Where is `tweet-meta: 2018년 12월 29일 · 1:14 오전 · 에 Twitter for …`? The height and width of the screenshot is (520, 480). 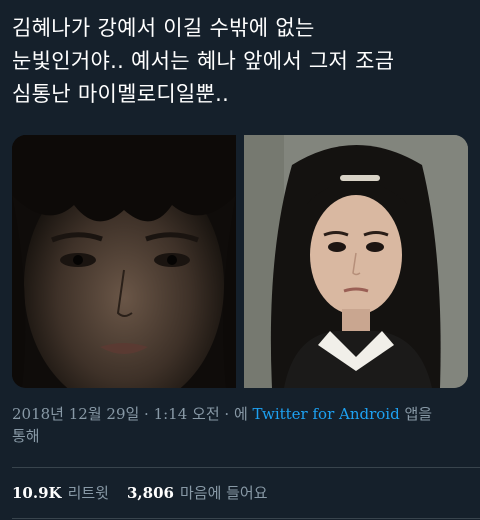
tweet-meta: 2018년 12월 29일 · 1:14 오전 · 에 Twitter for … is located at coordinates (242, 425).